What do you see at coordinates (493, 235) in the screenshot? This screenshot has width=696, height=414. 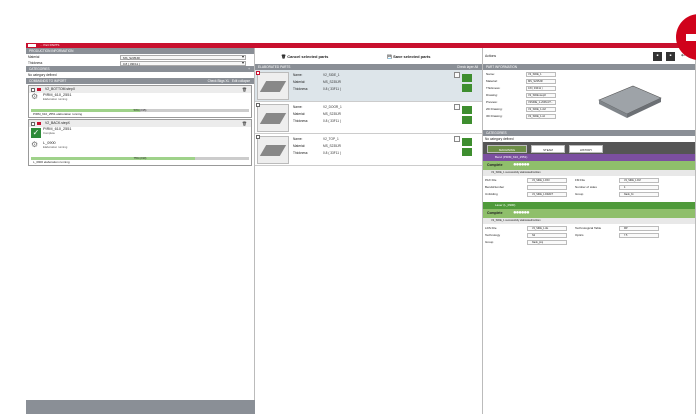 I see `field-label: Technology` at bounding box center [493, 235].